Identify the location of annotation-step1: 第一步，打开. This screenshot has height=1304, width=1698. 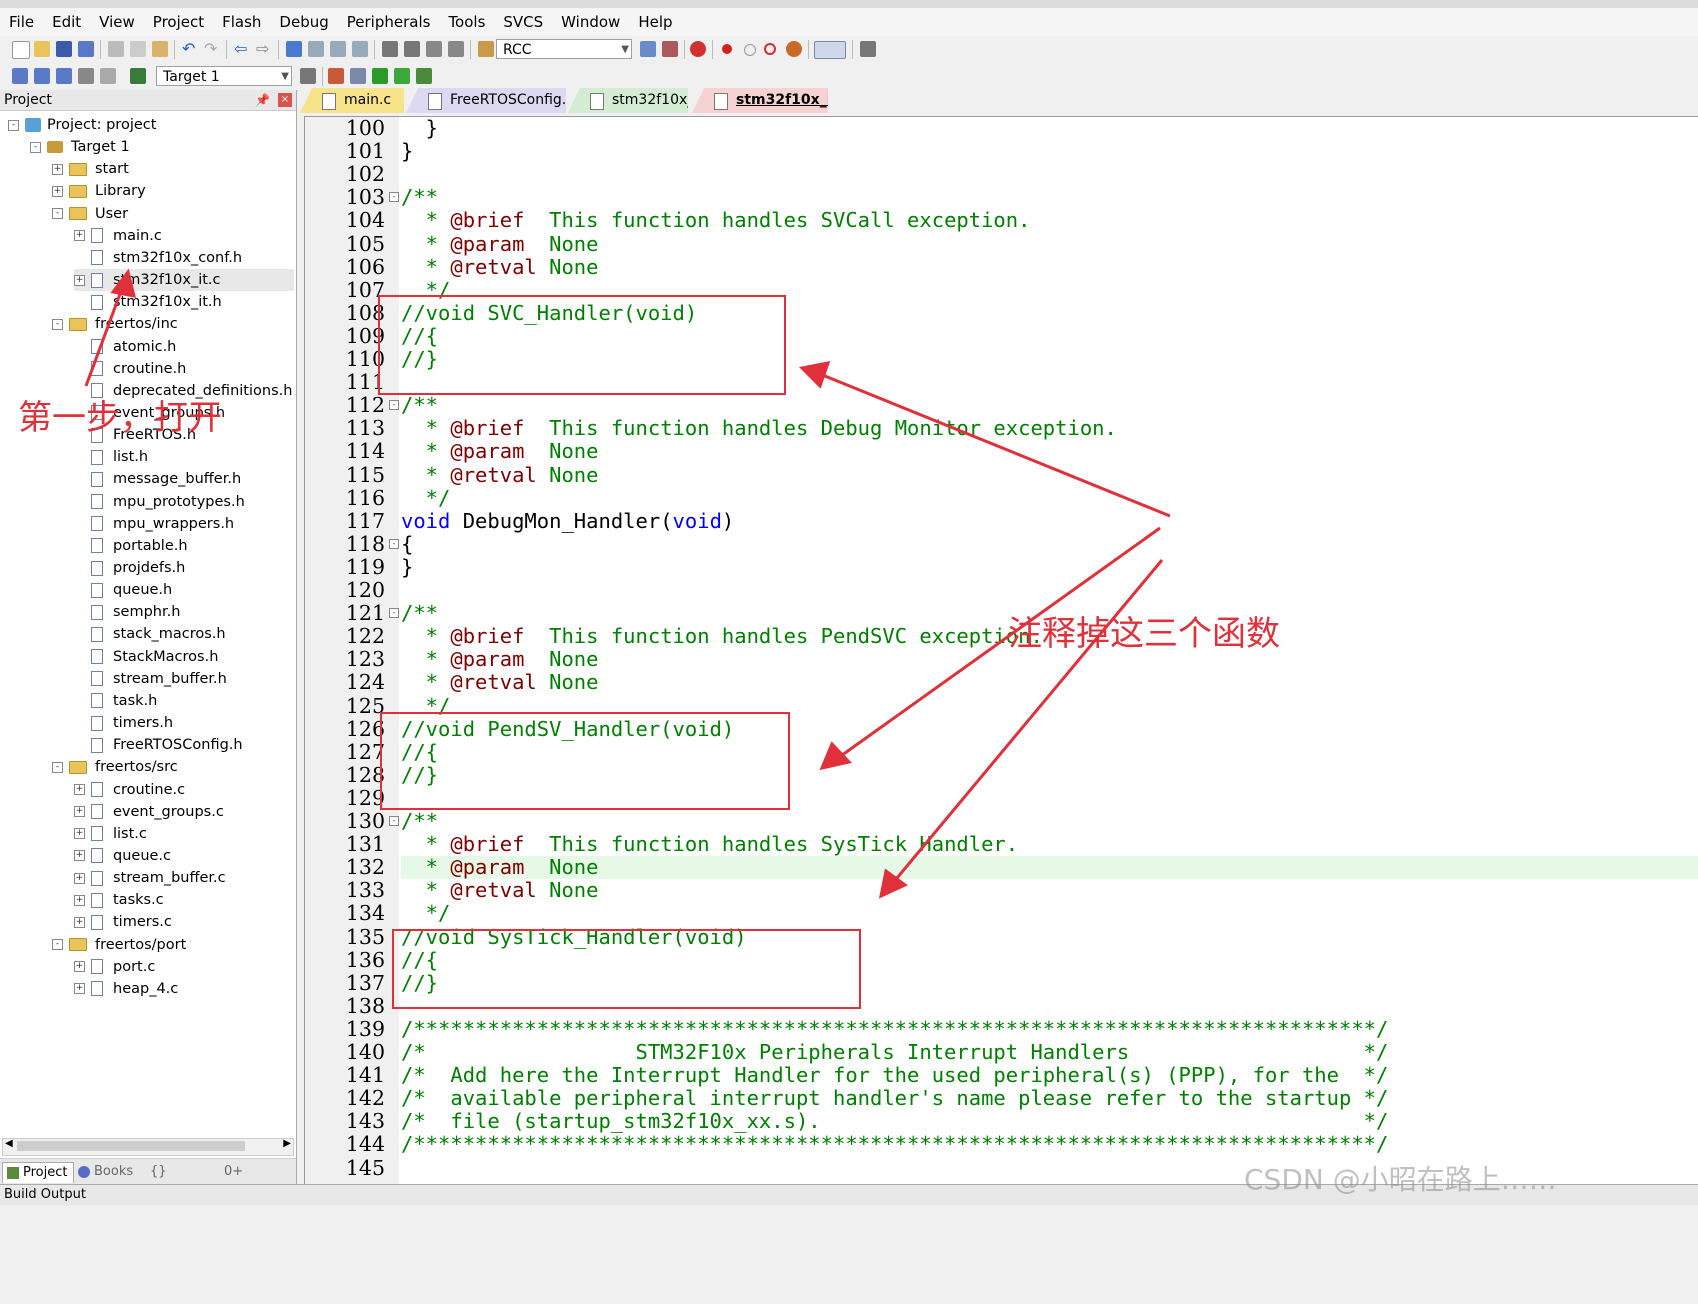
(120, 418).